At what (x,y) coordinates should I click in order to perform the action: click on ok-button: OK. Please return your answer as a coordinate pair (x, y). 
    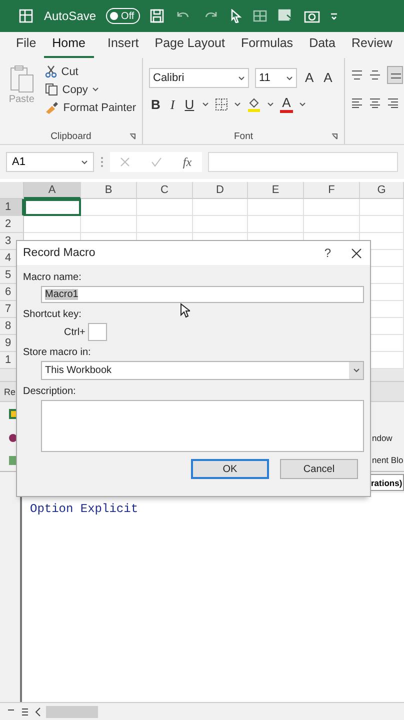
    Looking at the image, I should click on (230, 469).